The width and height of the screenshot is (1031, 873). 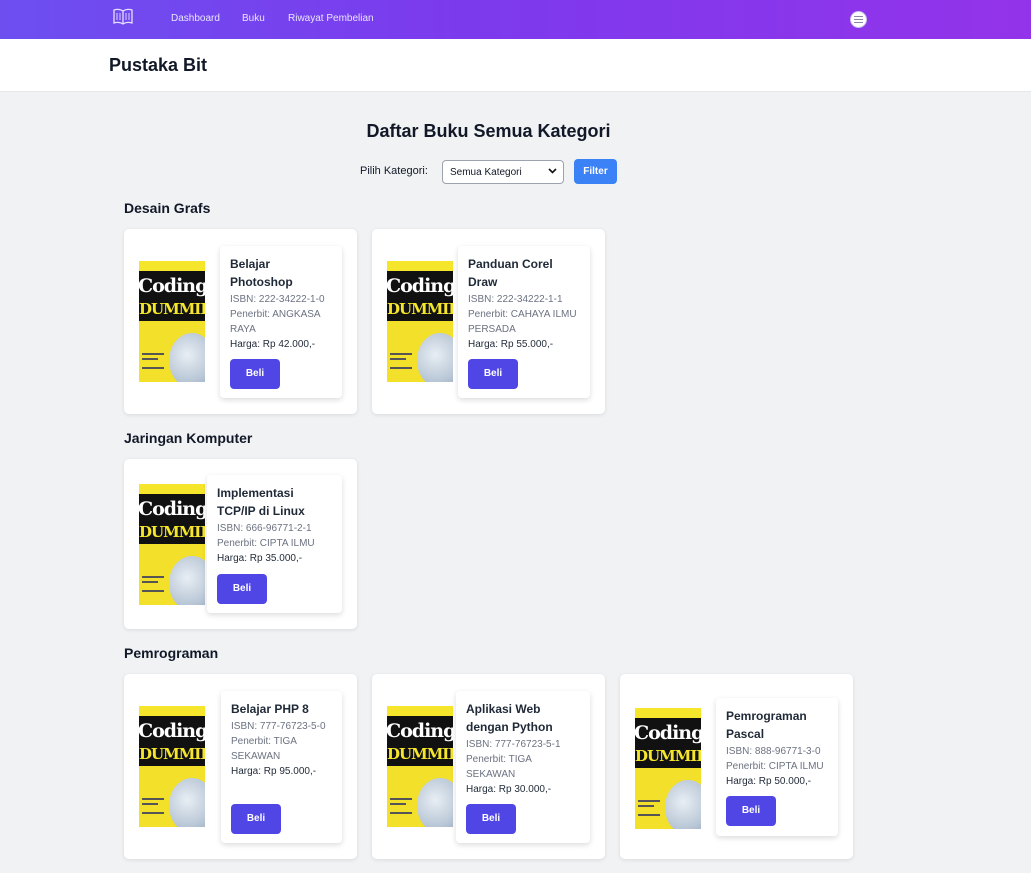 I want to click on book-isbn: ISBN: 666-96771-2-1, so click(x=264, y=528).